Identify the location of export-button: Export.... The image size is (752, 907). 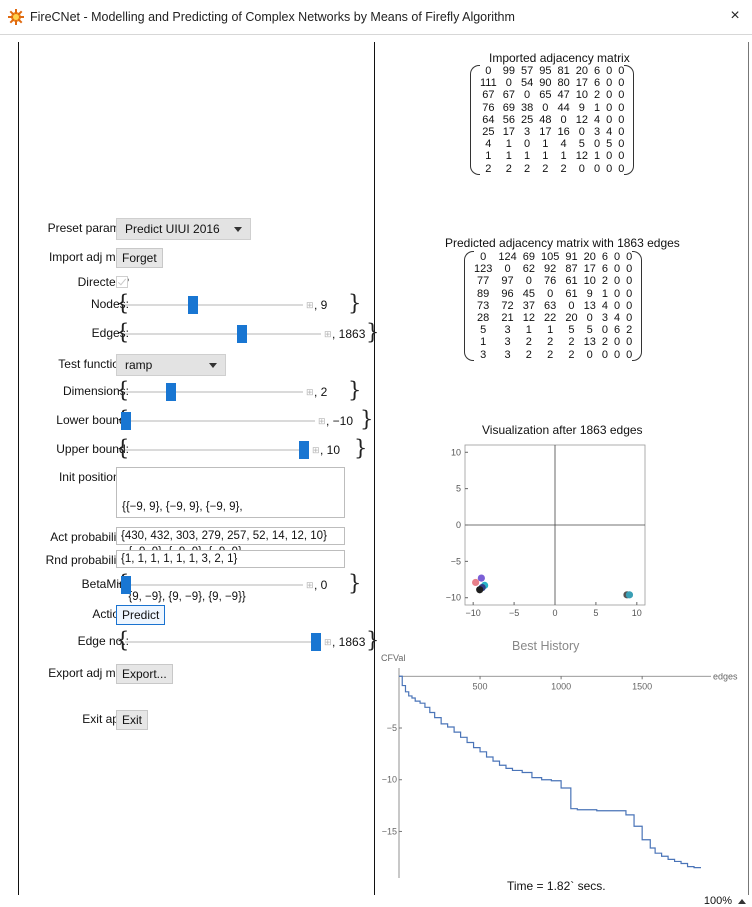
(144, 674).